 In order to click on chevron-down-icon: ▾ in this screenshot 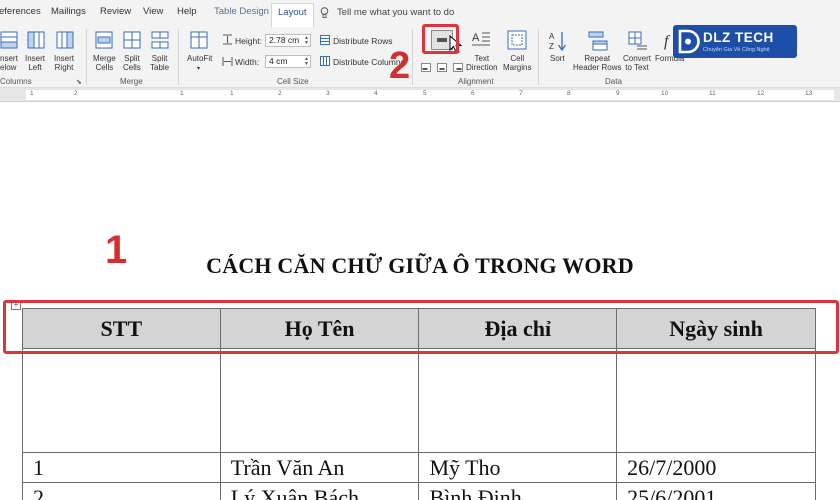, I will do `click(199, 69)`.